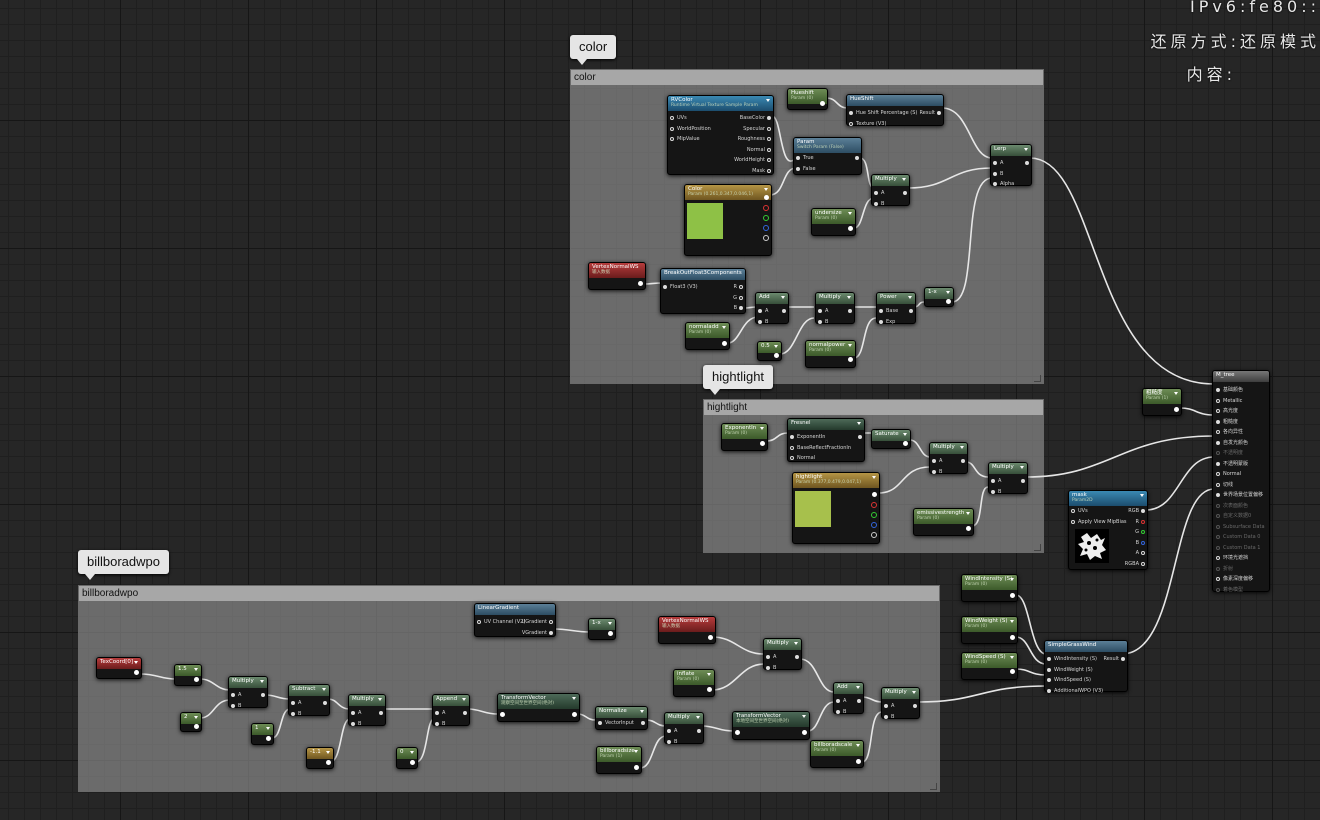 This screenshot has height=820, width=1320. What do you see at coordinates (1241, 548) in the screenshot?
I see `material-input-pin: Custom Data 1` at bounding box center [1241, 548].